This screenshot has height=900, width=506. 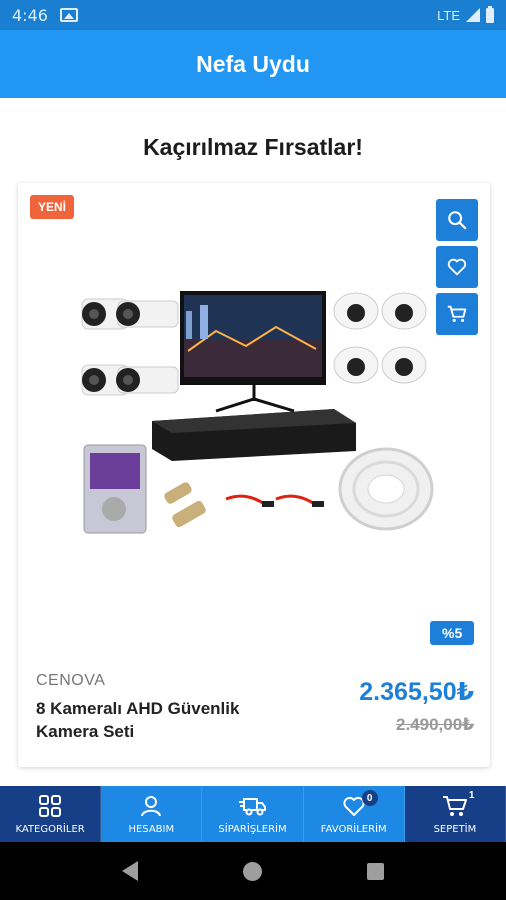 What do you see at coordinates (185, 505) in the screenshot?
I see `bnc-connectors` at bounding box center [185, 505].